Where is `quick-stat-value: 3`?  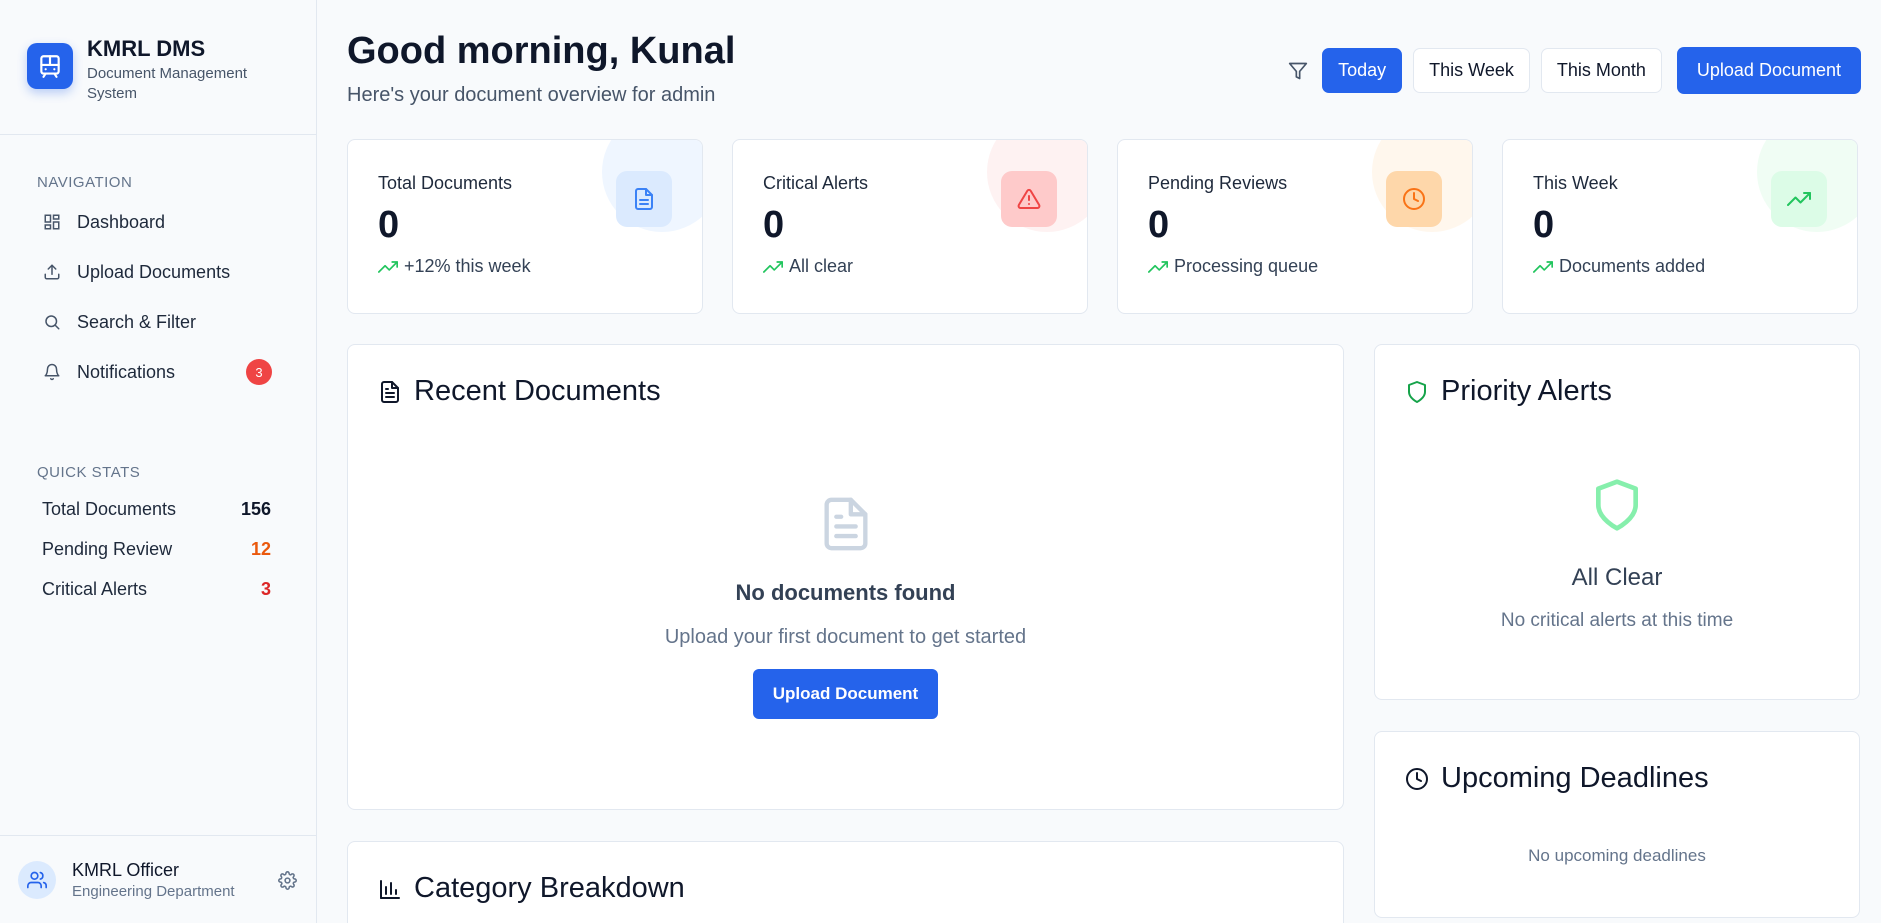
quick-stat-value: 3 is located at coordinates (265, 588).